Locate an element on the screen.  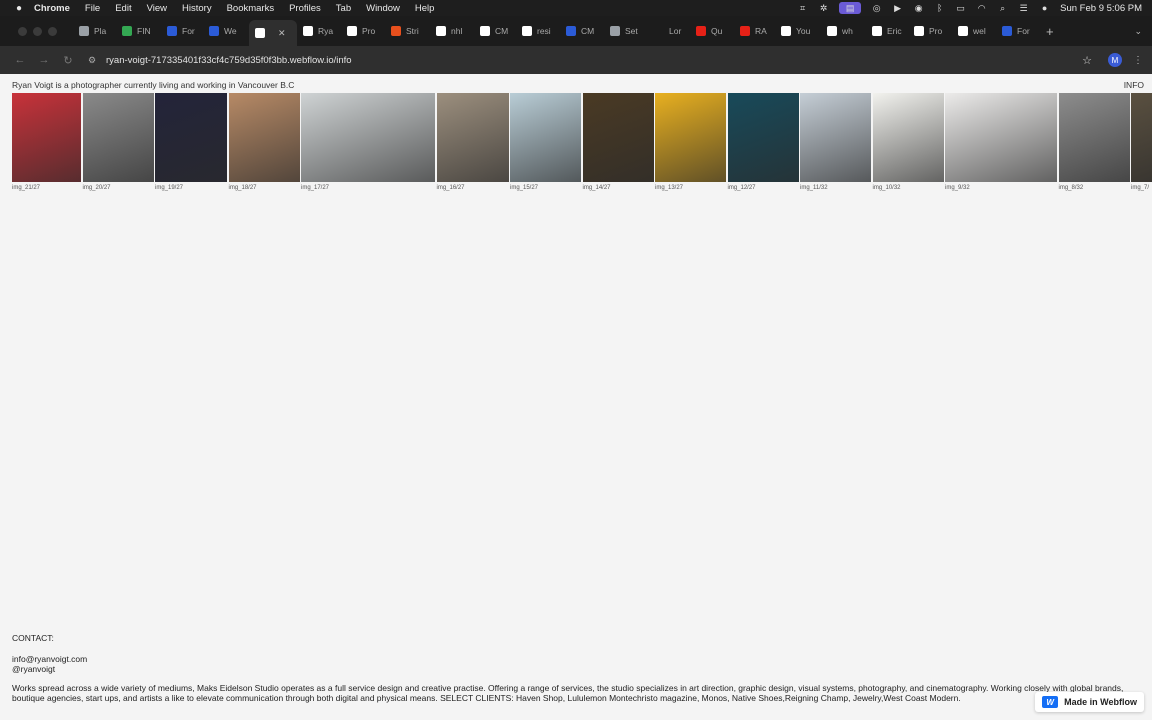
browser-tab: Eric is located at coordinates (887, 31).